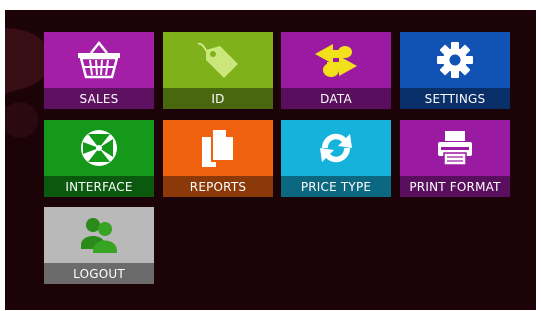 This screenshot has width=541, height=311. I want to click on tile-data: DATA, so click(336, 70).